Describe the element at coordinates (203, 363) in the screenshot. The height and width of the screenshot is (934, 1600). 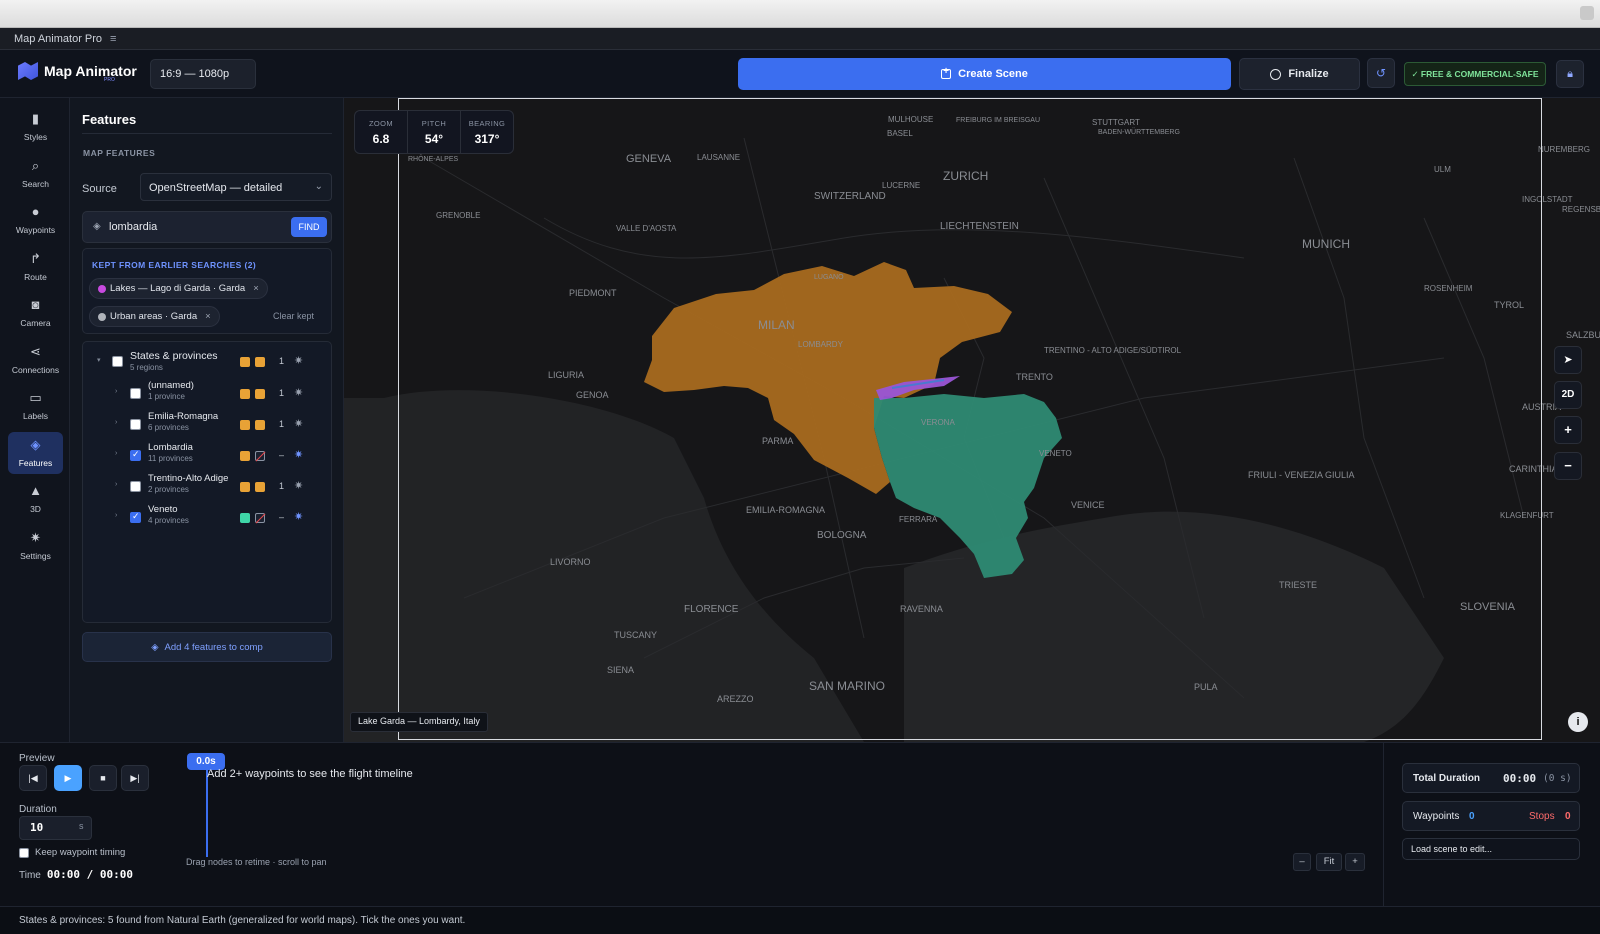
I see `feature-row: ▾ States & provinces 5 regions 1 ✷` at that location.